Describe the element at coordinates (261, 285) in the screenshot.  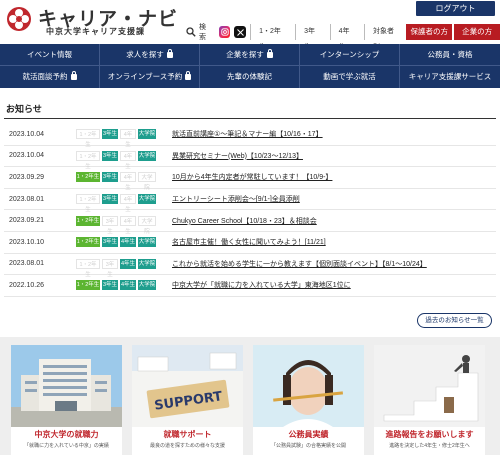
I see `news-link: 中京大学が「就職に力を入れている大学」東海地区1位に` at that location.